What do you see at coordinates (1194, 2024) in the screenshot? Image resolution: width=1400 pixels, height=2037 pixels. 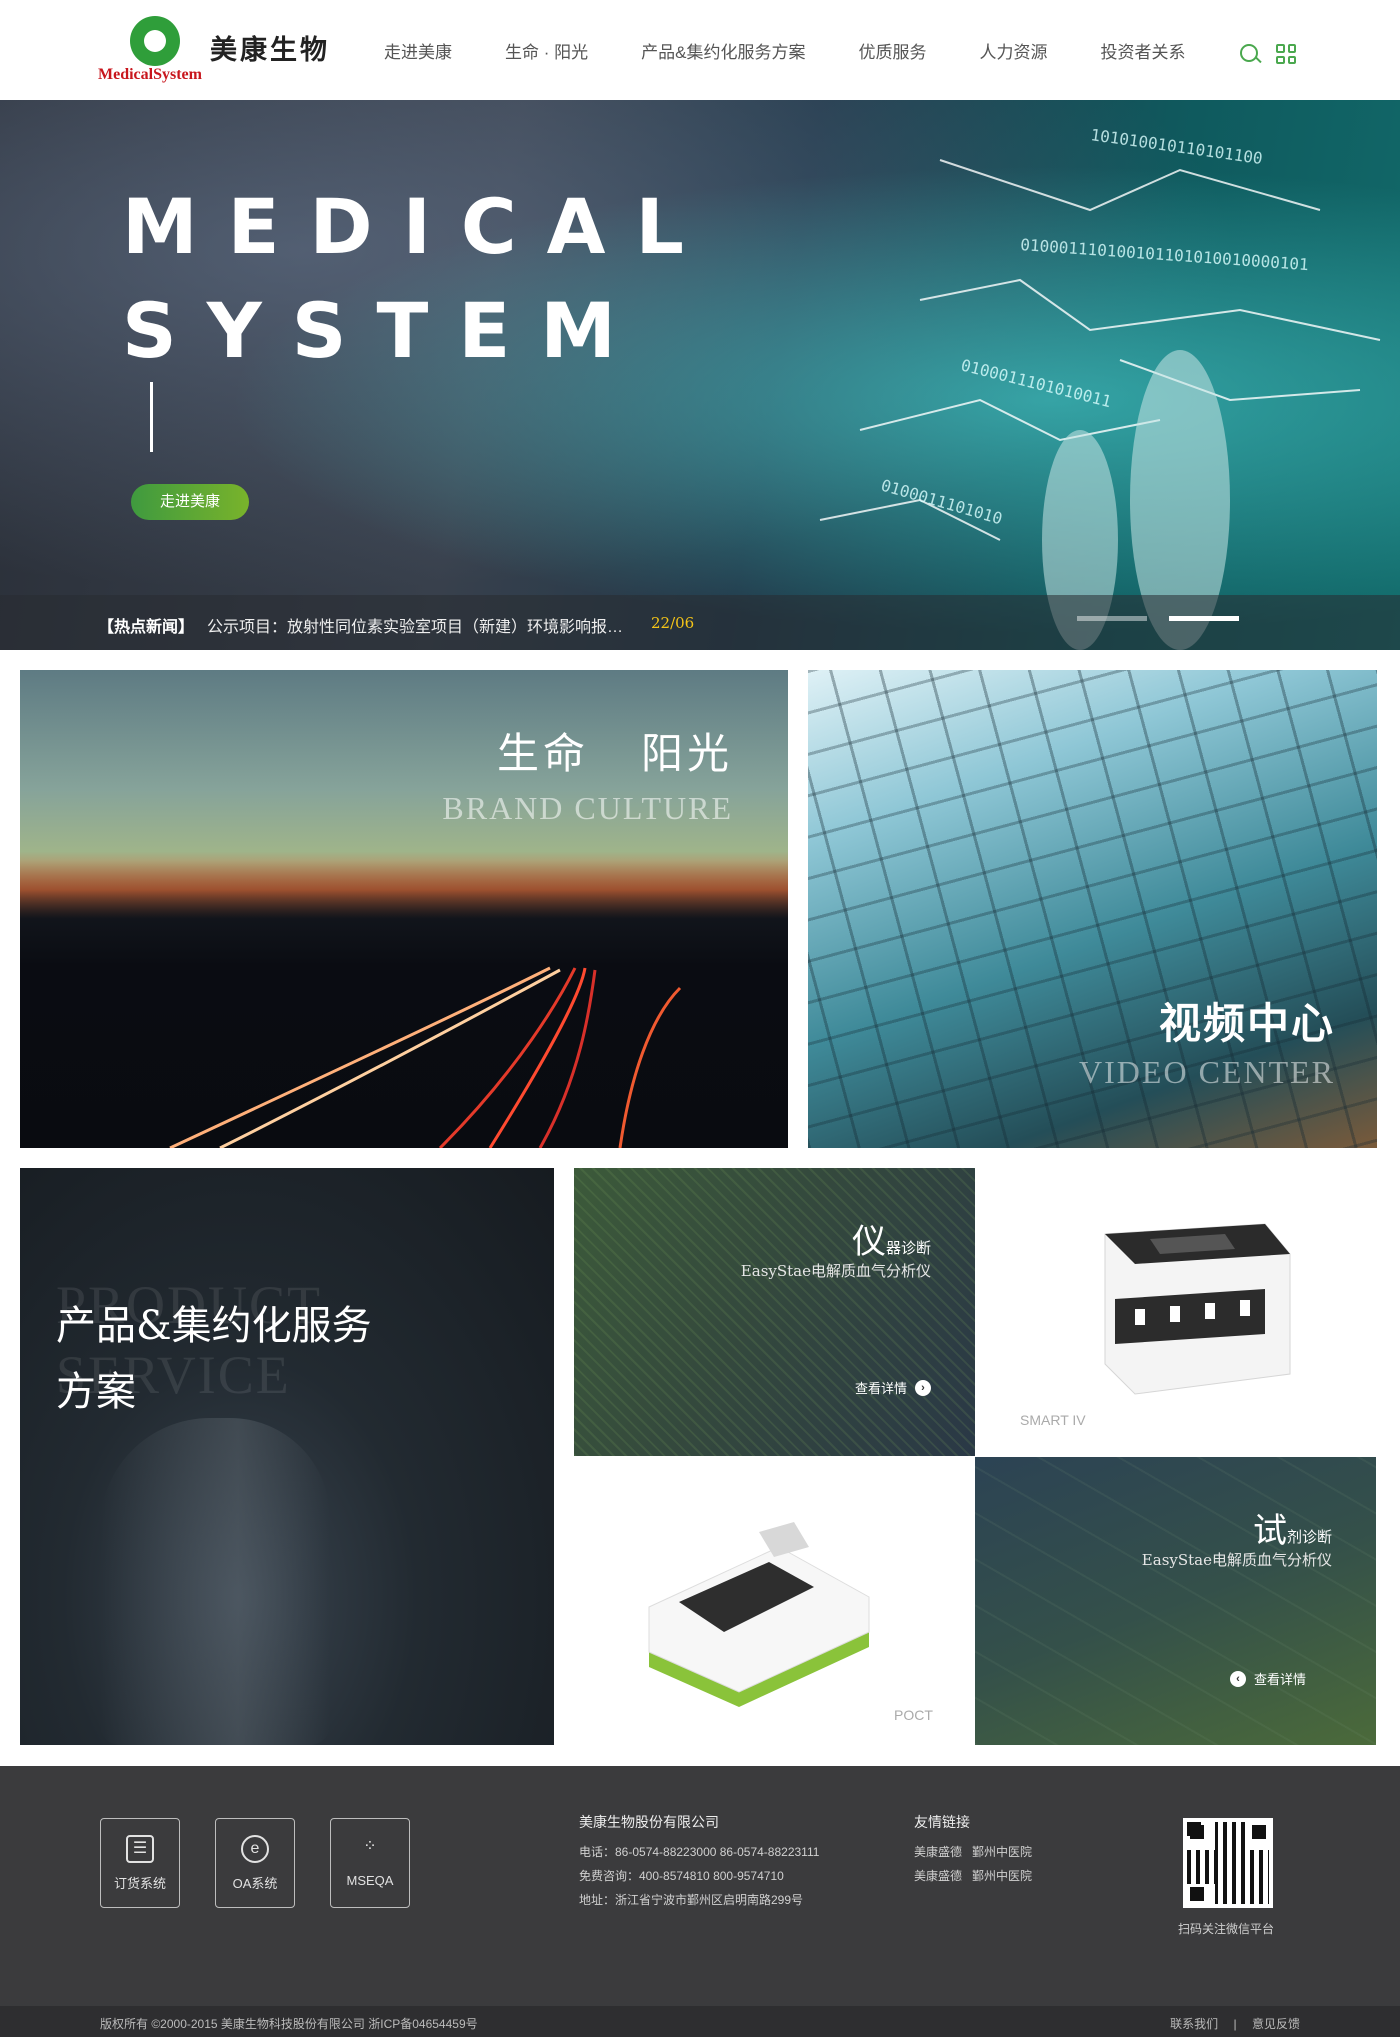 I see `contact-link: 联系我们` at bounding box center [1194, 2024].